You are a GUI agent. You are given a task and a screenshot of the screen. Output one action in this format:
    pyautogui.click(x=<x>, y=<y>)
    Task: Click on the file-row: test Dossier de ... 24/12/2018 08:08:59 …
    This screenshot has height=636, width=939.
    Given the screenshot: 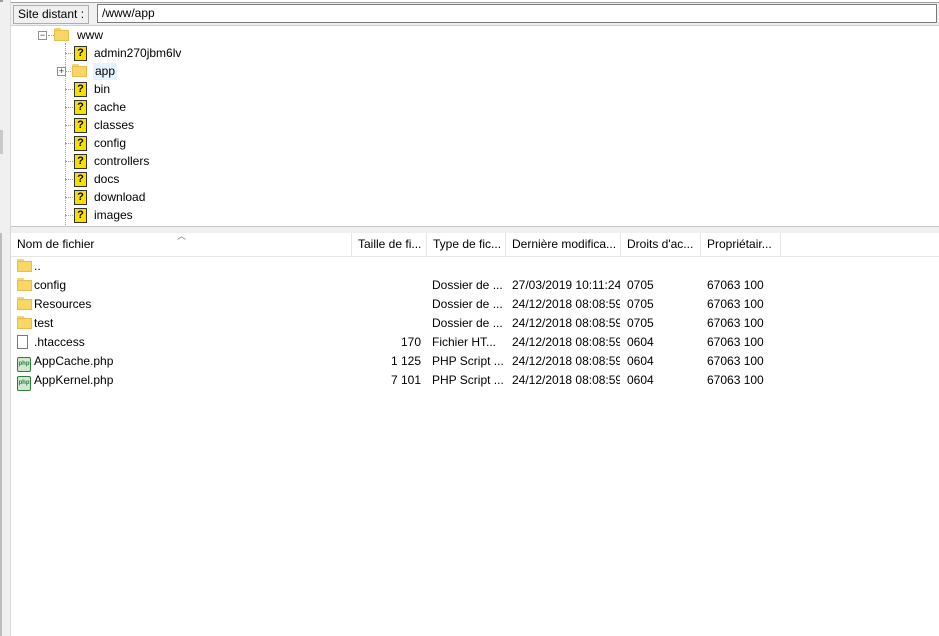 What is the action you would take?
    pyautogui.click(x=396, y=323)
    